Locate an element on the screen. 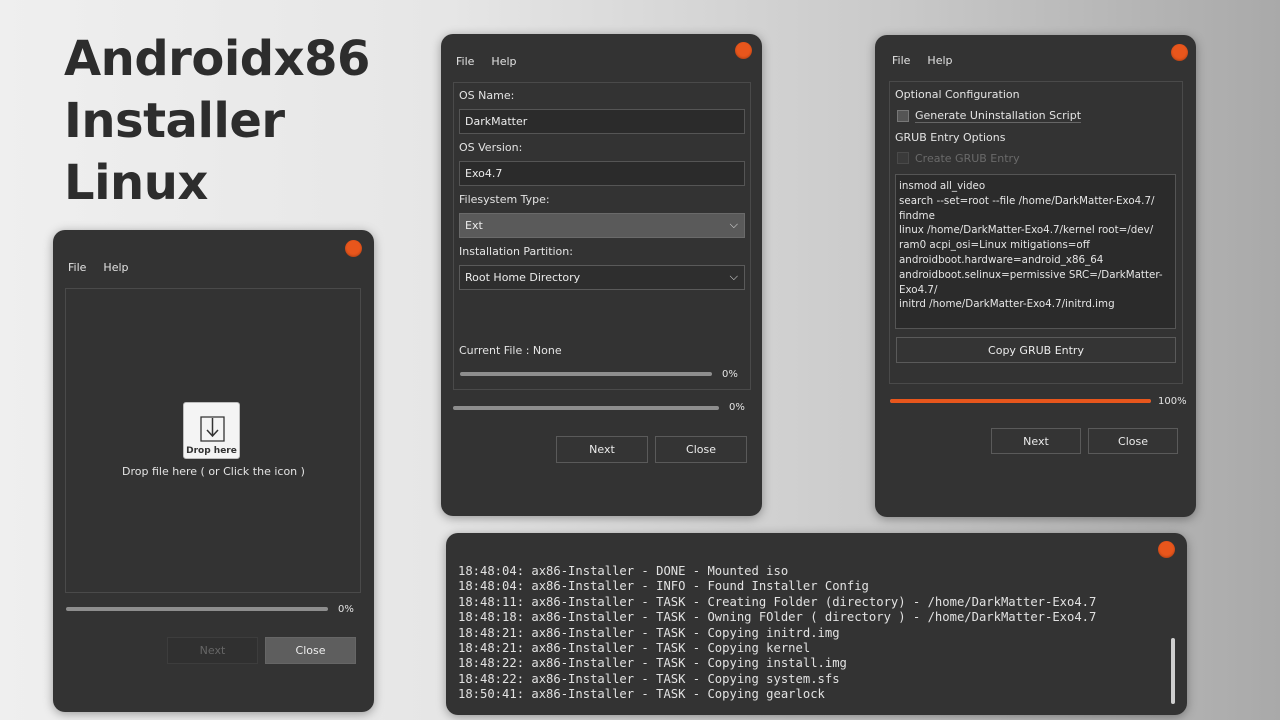 Image resolution: width=1280 pixels, height=720 pixels. filesystem-label: Filesystem Type: is located at coordinates (504, 199).